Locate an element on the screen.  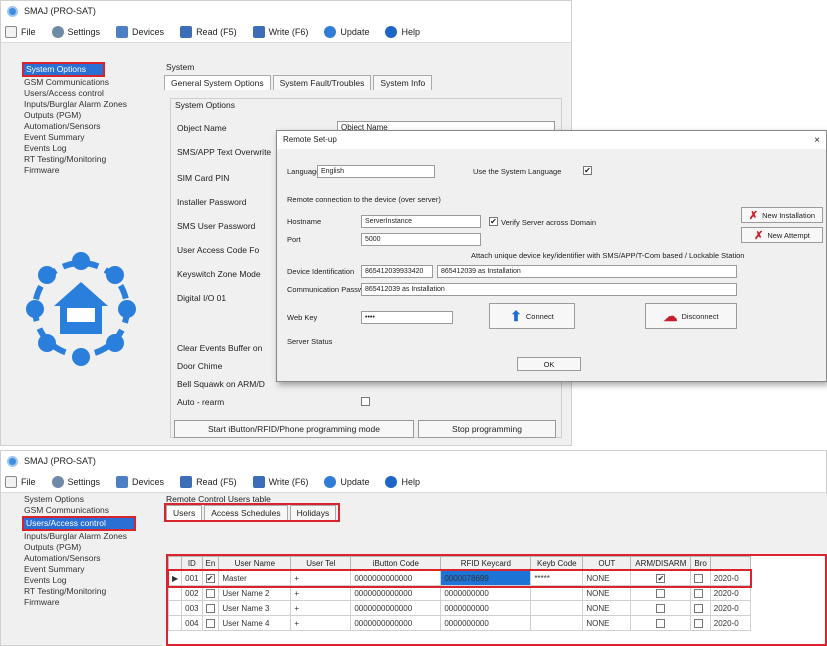
cell-user-name: User Name 4 is located at coordinates (255, 623).